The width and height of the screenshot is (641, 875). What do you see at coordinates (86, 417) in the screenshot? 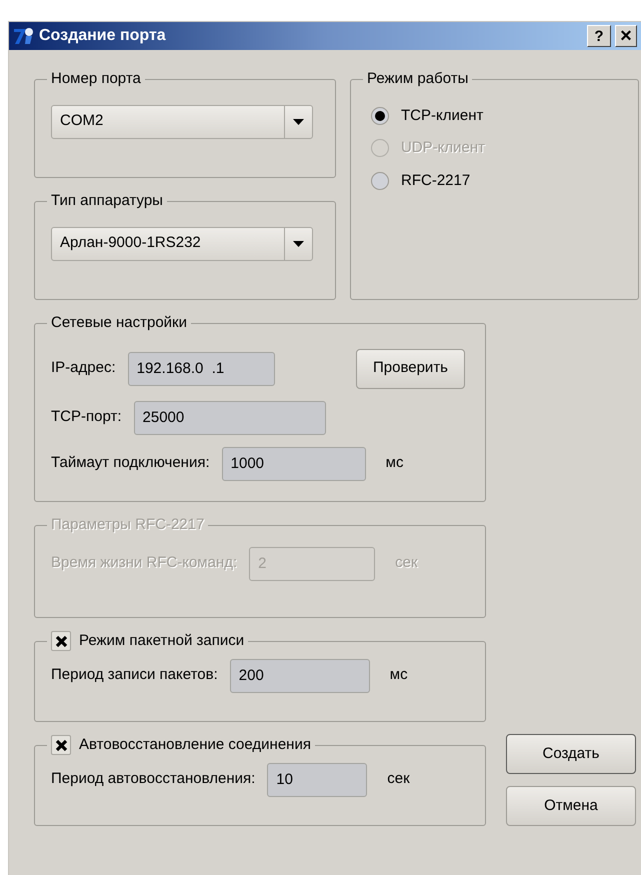
I see `field-label: TCP-порт:` at bounding box center [86, 417].